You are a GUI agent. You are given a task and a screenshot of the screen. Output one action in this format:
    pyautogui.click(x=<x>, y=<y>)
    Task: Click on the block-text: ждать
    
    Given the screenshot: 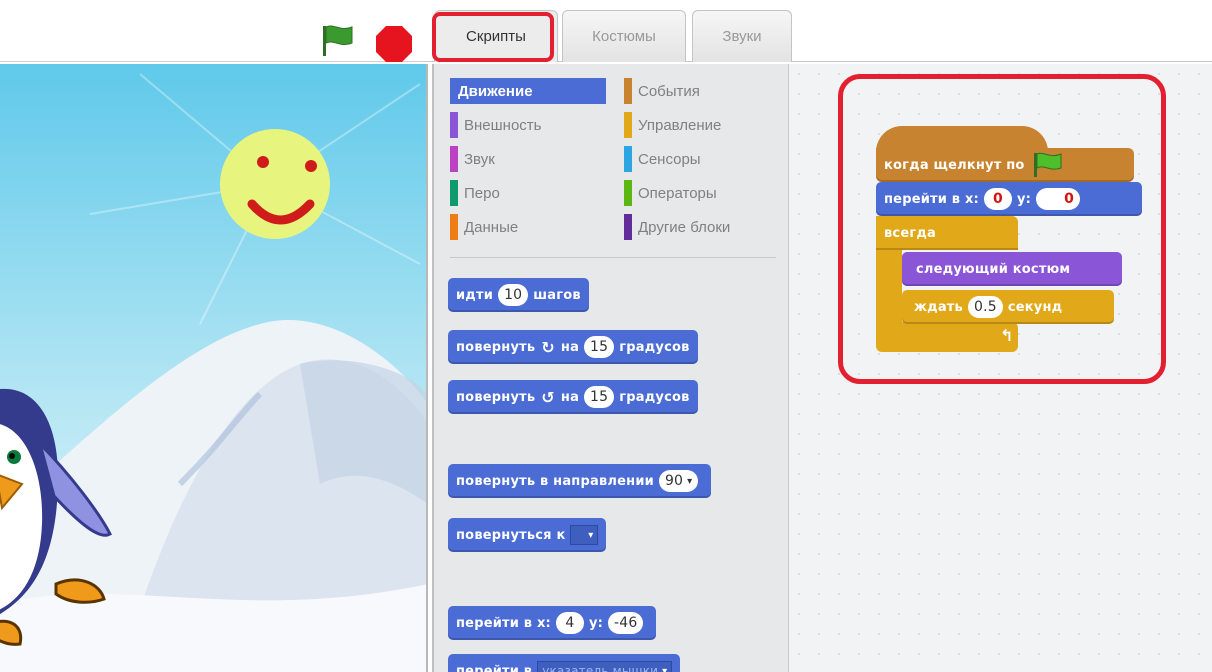 What is the action you would take?
    pyautogui.click(x=938, y=307)
    